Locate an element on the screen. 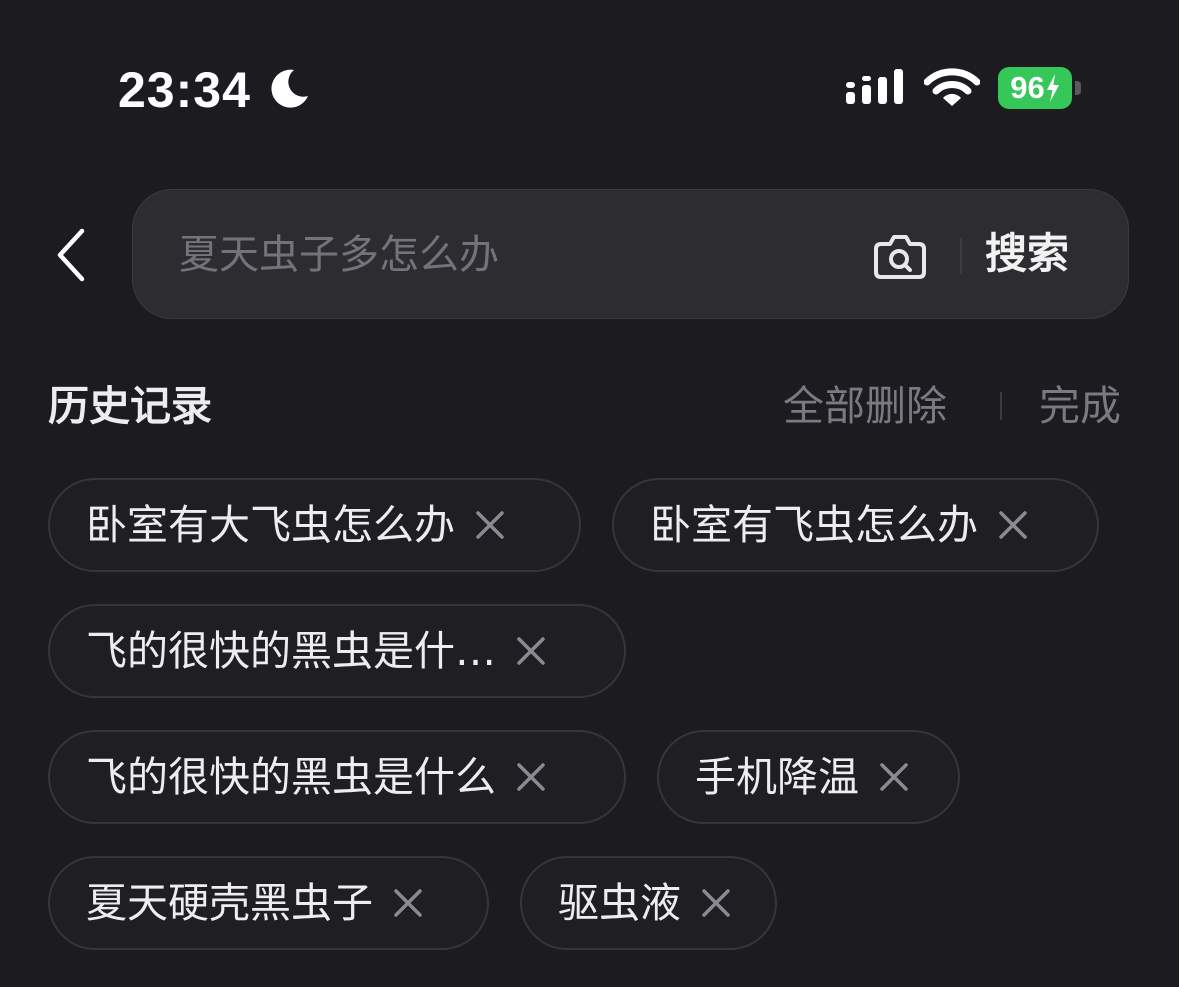 This screenshot has width=1179, height=987. history-chip: 卧室有大飞虫怎么办 is located at coordinates (314, 525).